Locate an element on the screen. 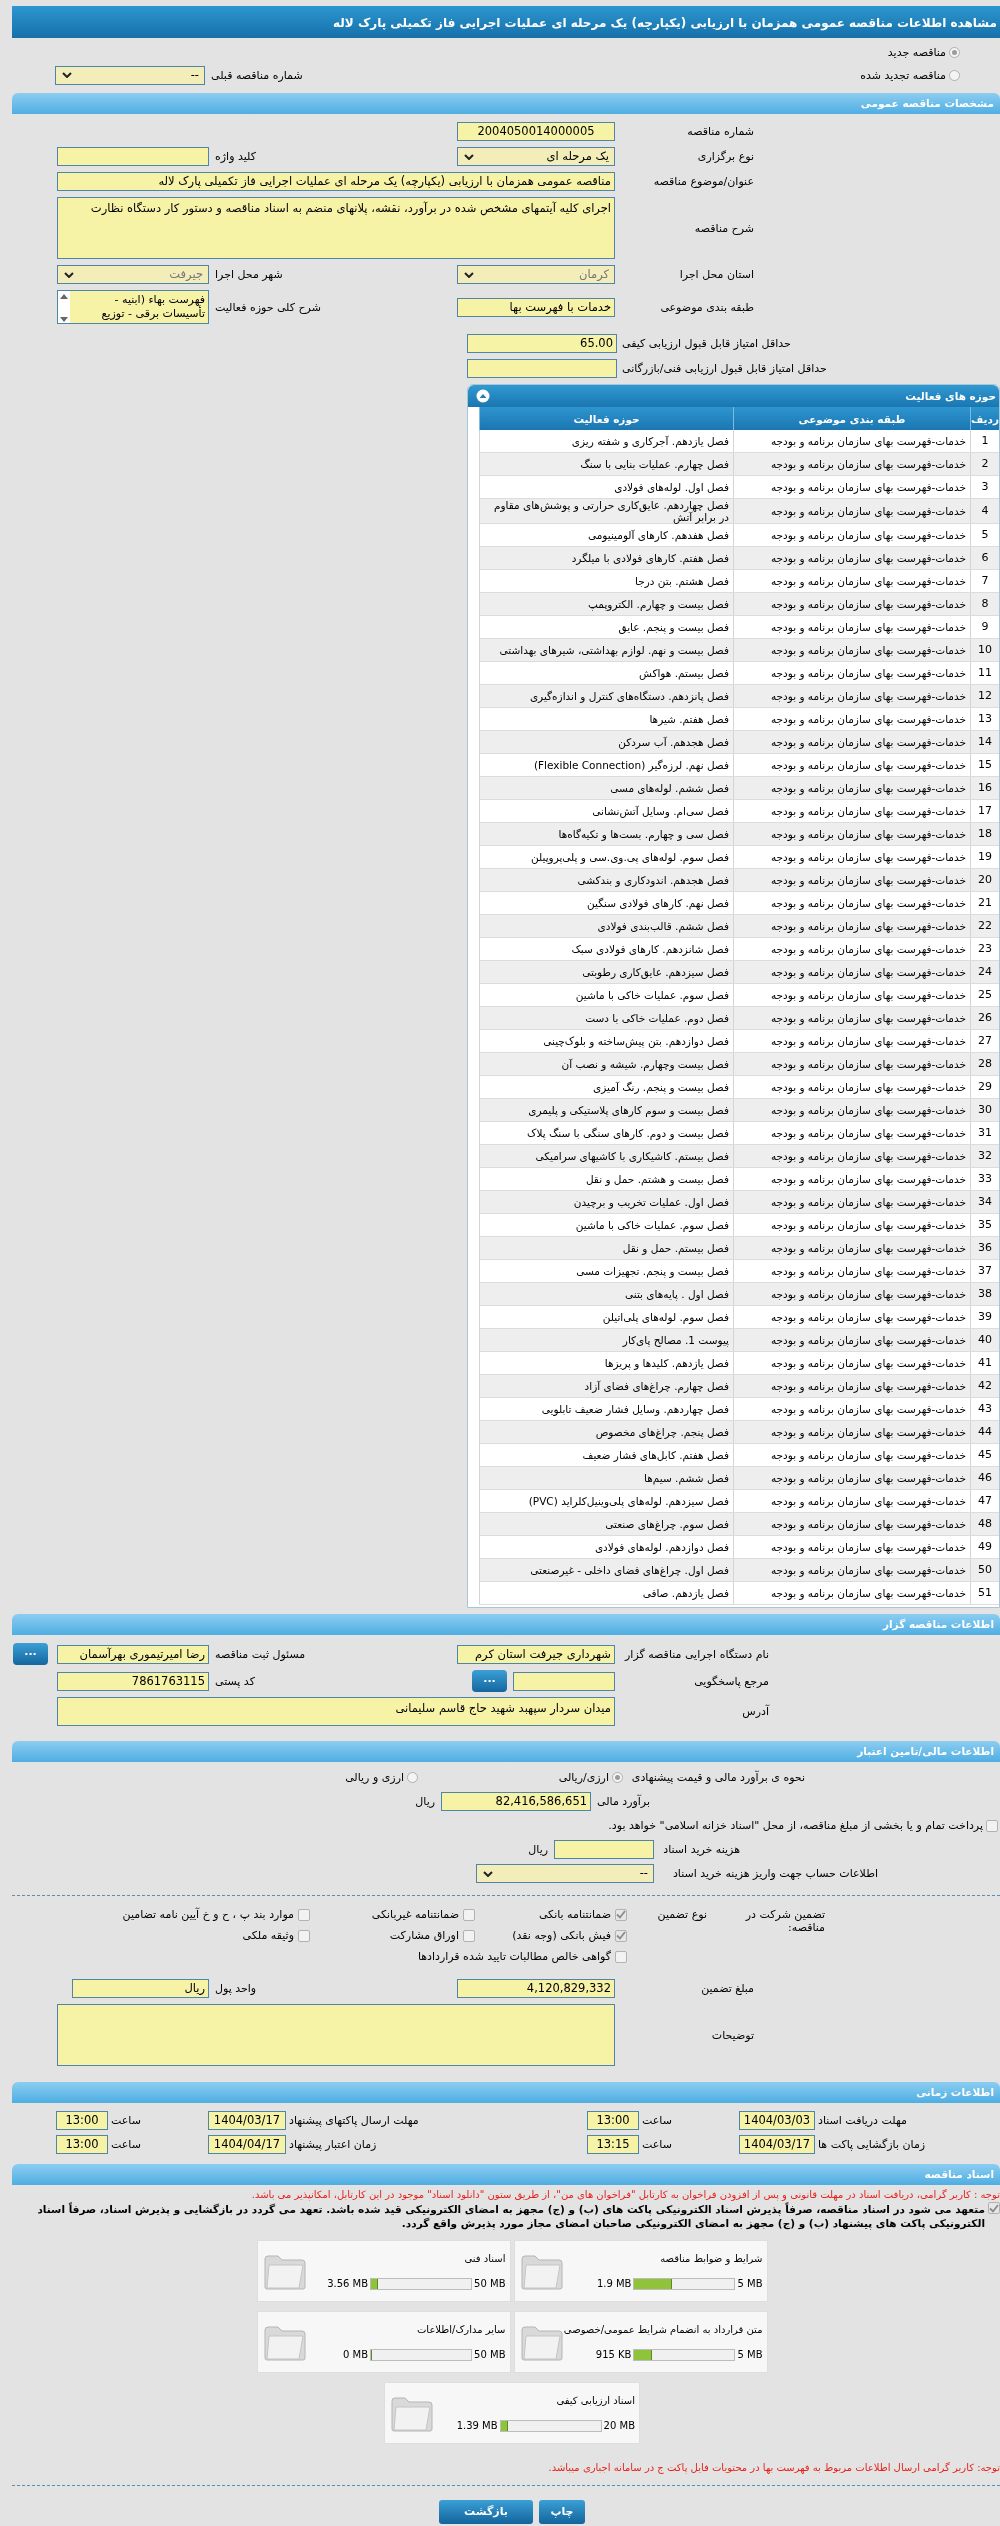  table-cell: 16 is located at coordinates (984, 788).